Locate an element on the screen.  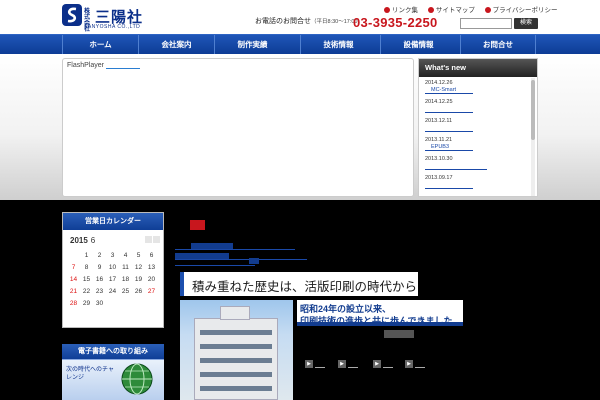
news-item: 2013.10.30 is located at coordinates (477, 164).